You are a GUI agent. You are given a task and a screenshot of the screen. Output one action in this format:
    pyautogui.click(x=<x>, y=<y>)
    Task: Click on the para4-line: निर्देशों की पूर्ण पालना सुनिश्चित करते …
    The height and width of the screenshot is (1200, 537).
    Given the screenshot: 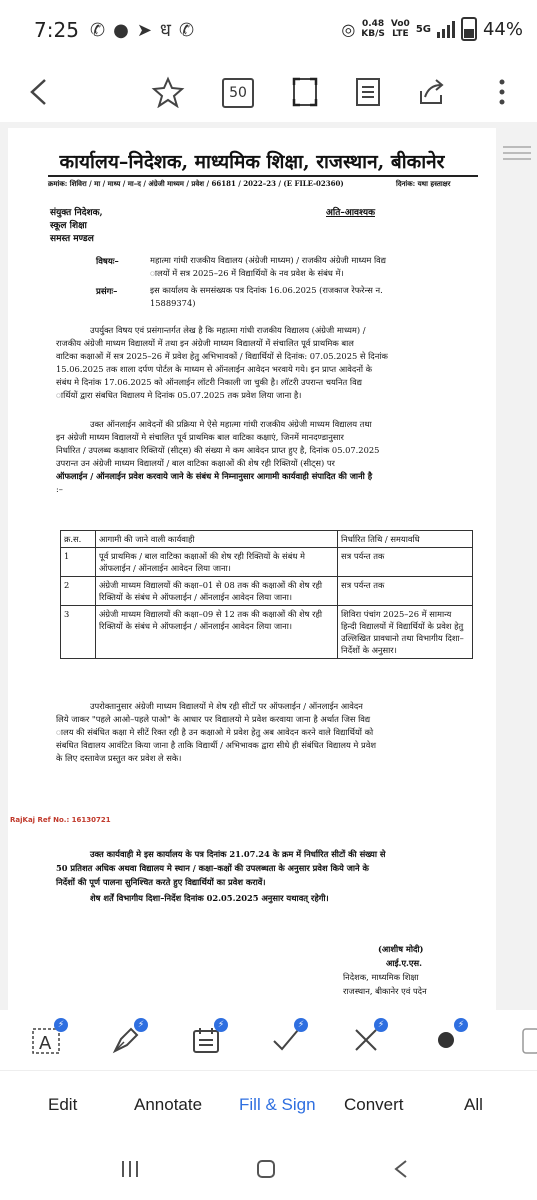 What is the action you would take?
    pyautogui.click(x=161, y=882)
    